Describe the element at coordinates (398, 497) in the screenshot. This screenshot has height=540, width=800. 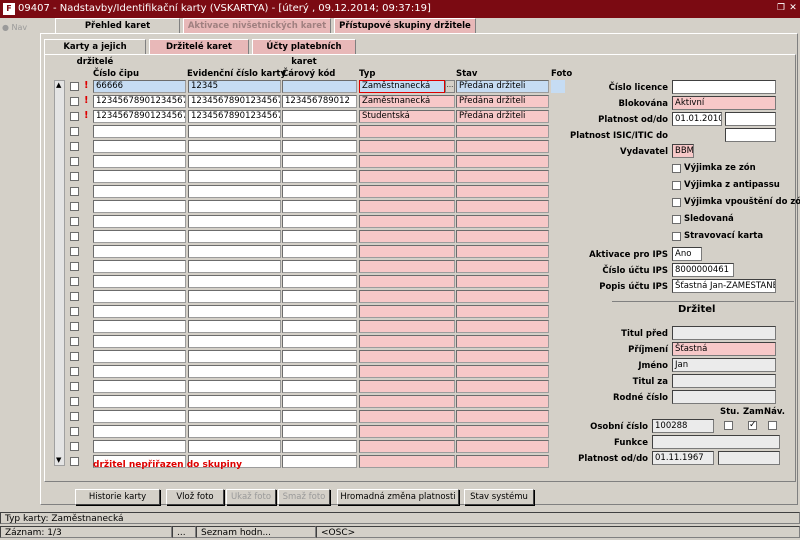
I see `hromadna-zmena-button: Hromadná změna platnosti` at that location.